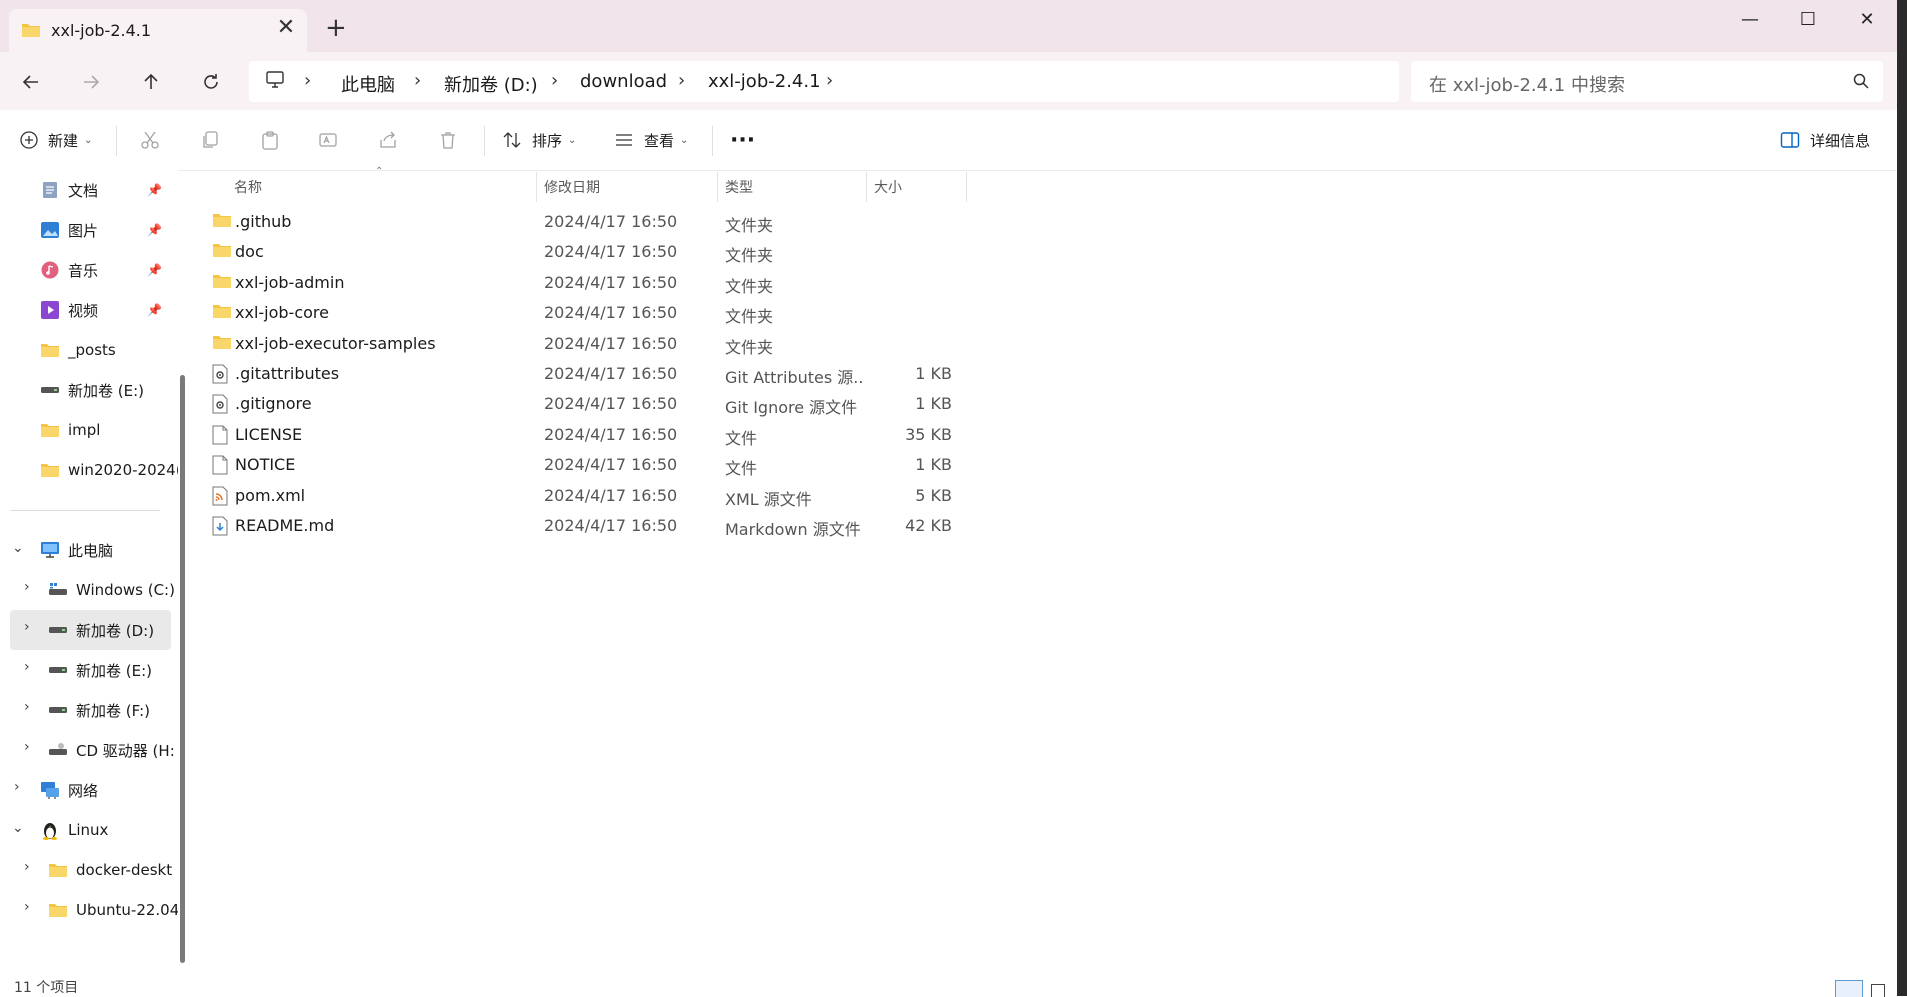  What do you see at coordinates (210, 140) in the screenshot?
I see `copy-button` at bounding box center [210, 140].